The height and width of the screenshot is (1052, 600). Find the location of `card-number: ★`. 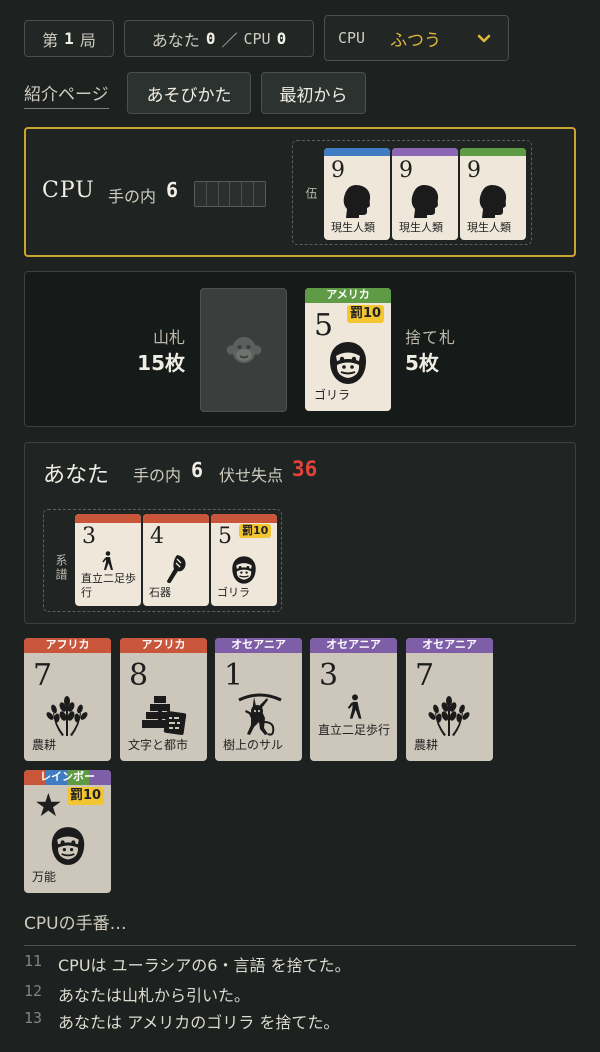

card-number: ★ is located at coordinates (48, 805).